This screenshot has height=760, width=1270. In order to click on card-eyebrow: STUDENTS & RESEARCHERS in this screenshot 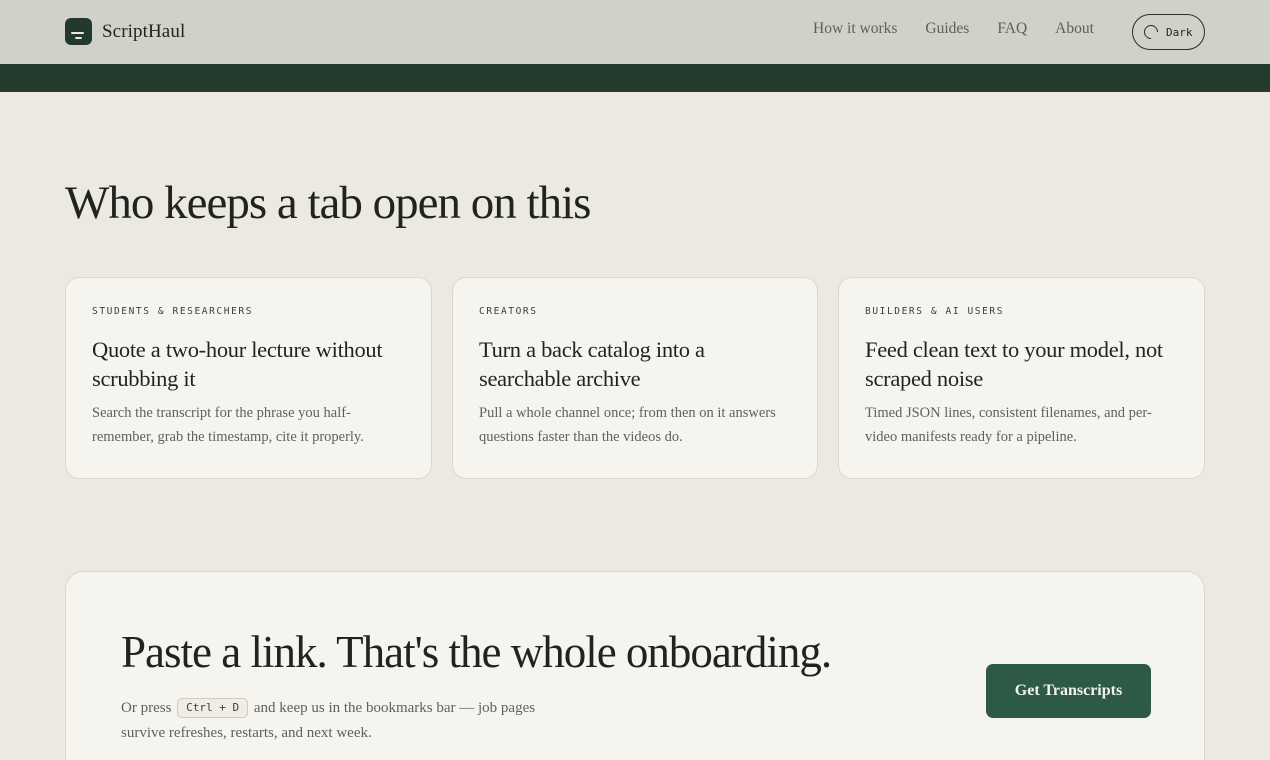, I will do `click(173, 311)`.